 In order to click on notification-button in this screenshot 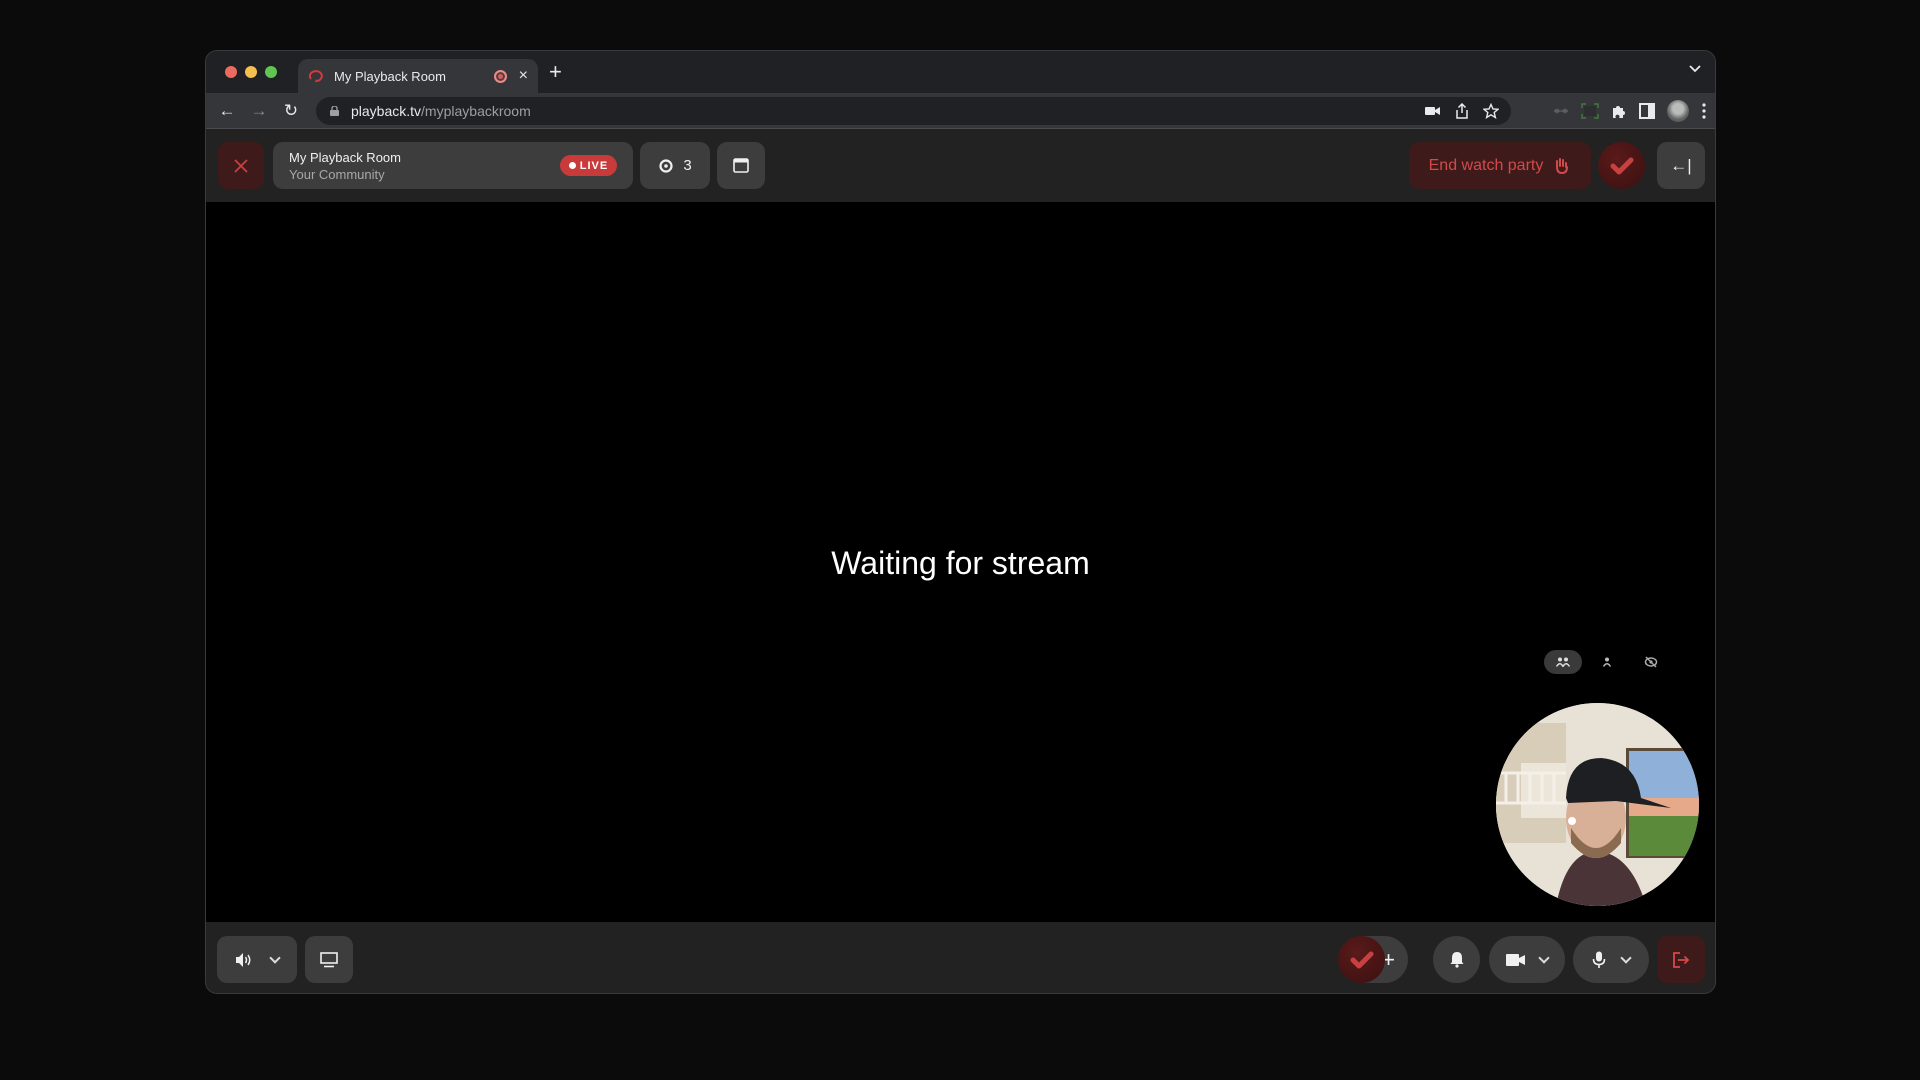, I will do `click(1456, 959)`.